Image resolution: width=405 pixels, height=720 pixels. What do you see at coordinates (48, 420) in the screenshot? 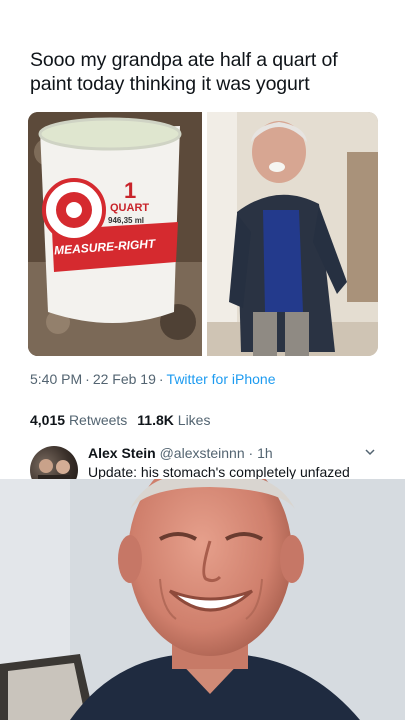
I see `retweets-count: 4,015` at bounding box center [48, 420].